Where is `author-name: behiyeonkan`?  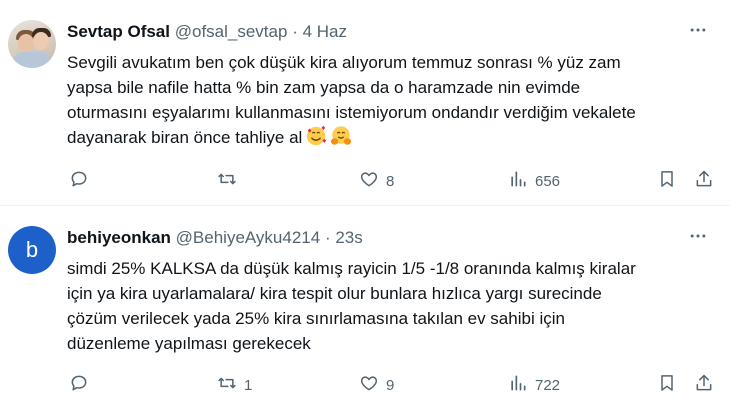
author-name: behiyeonkan is located at coordinates (119, 237).